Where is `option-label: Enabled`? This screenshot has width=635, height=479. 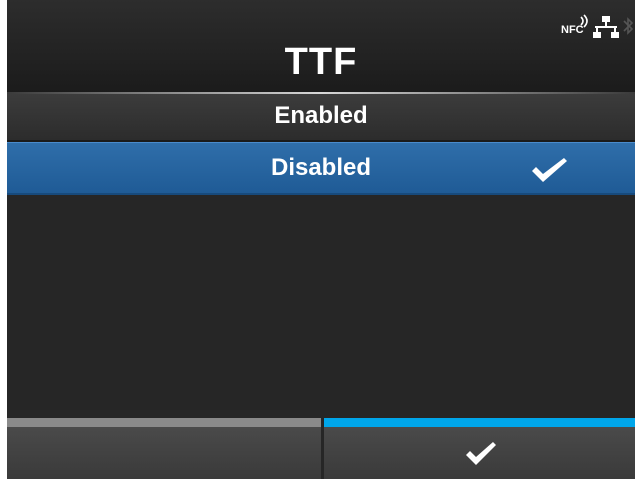 option-label: Enabled is located at coordinates (321, 115).